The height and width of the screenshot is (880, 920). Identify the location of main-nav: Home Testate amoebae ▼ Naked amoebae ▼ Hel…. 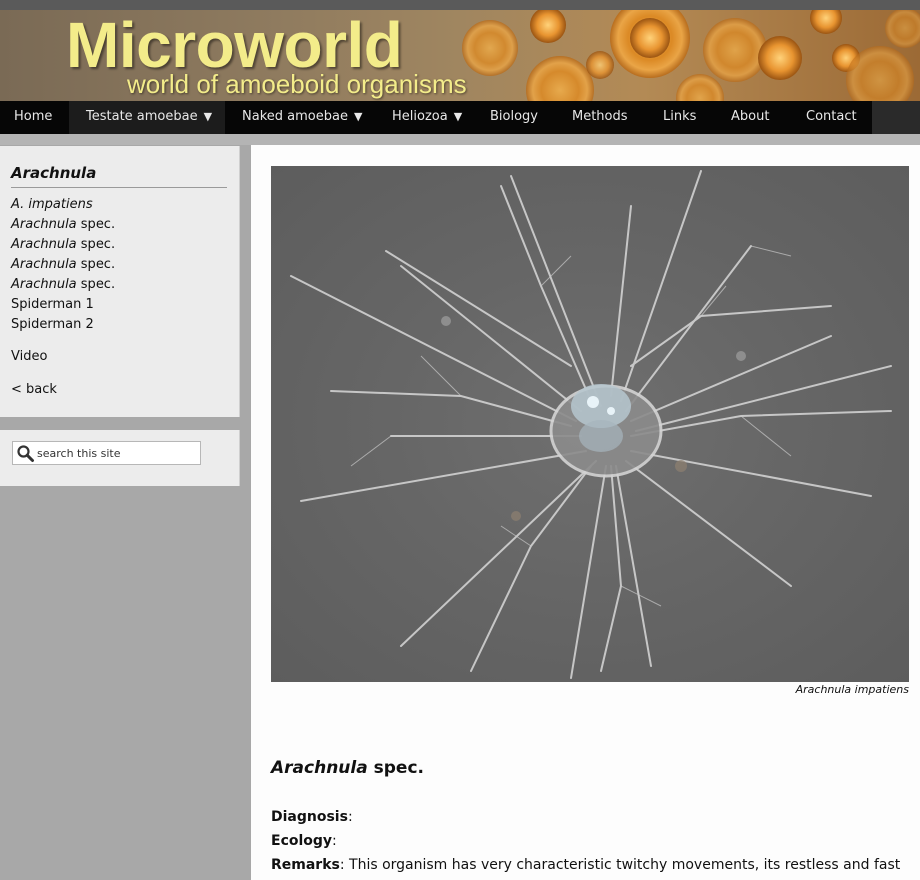
(460, 118).